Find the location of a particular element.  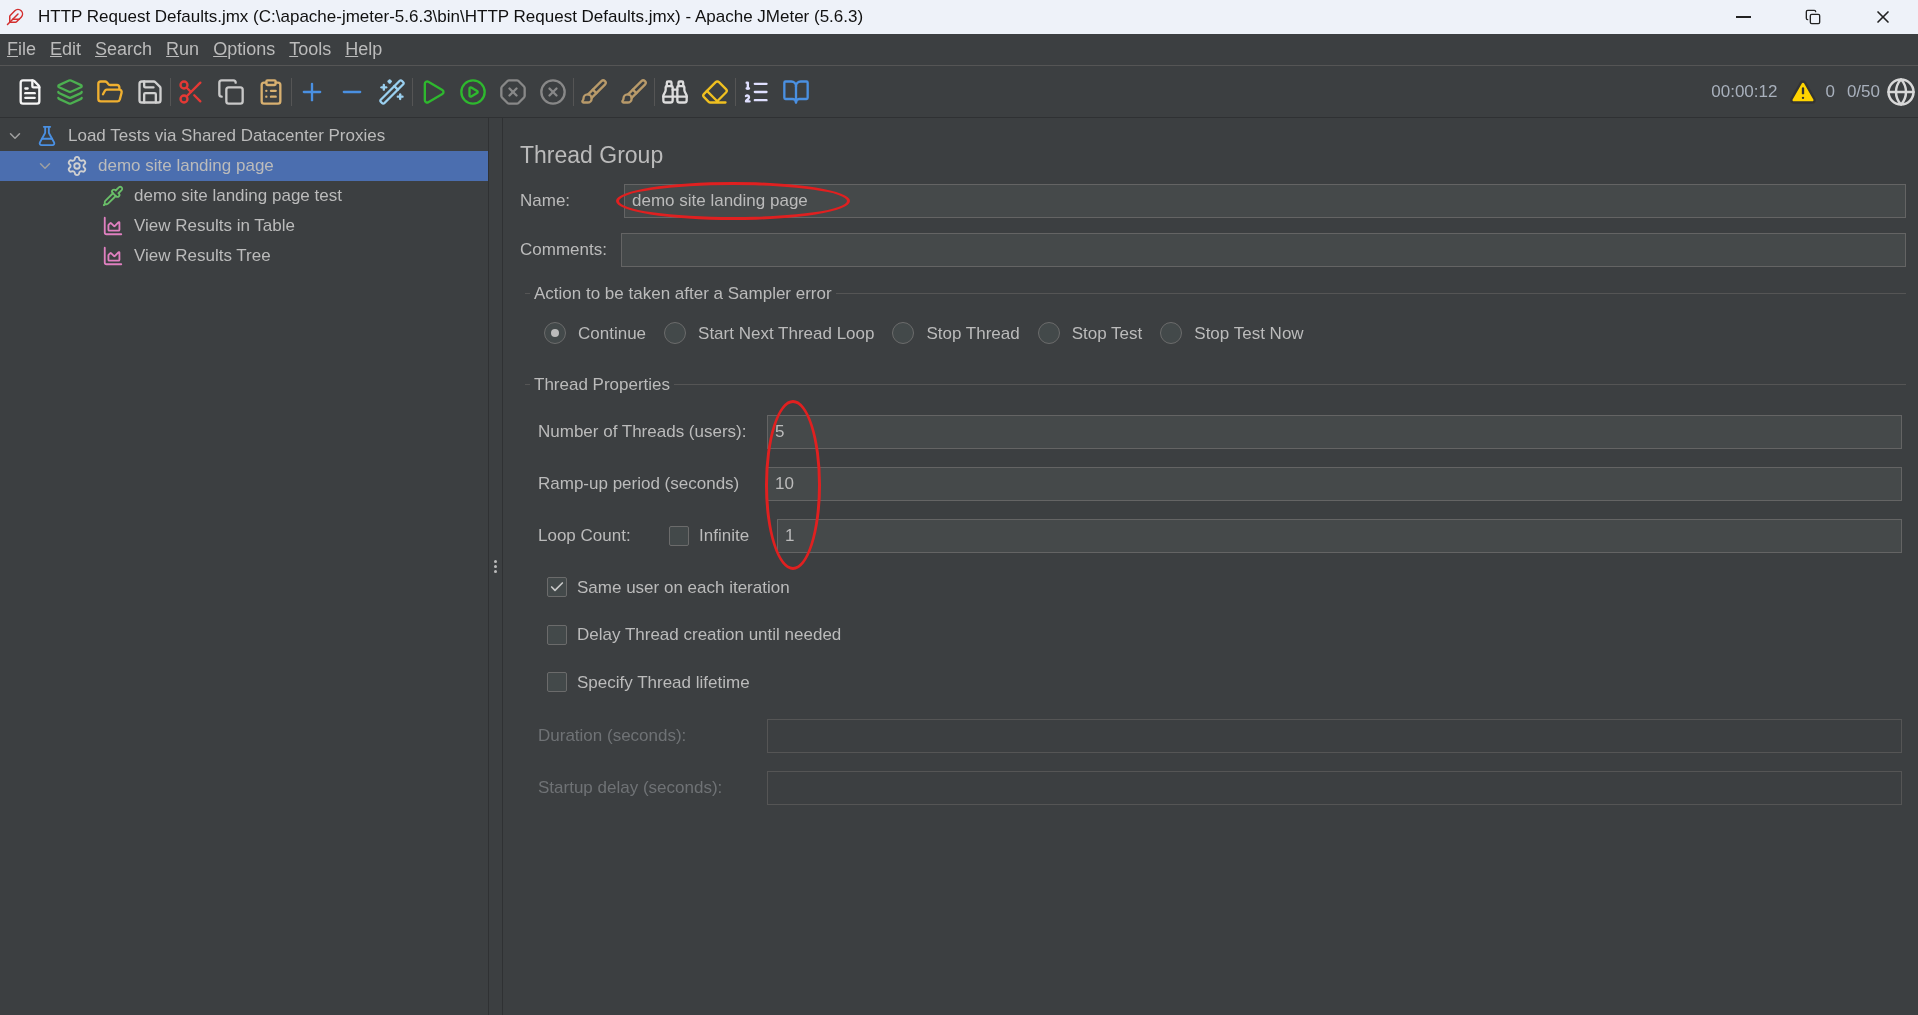

tree-item-label: Load Tests via Shared Datacenter Proxies is located at coordinates (227, 136).